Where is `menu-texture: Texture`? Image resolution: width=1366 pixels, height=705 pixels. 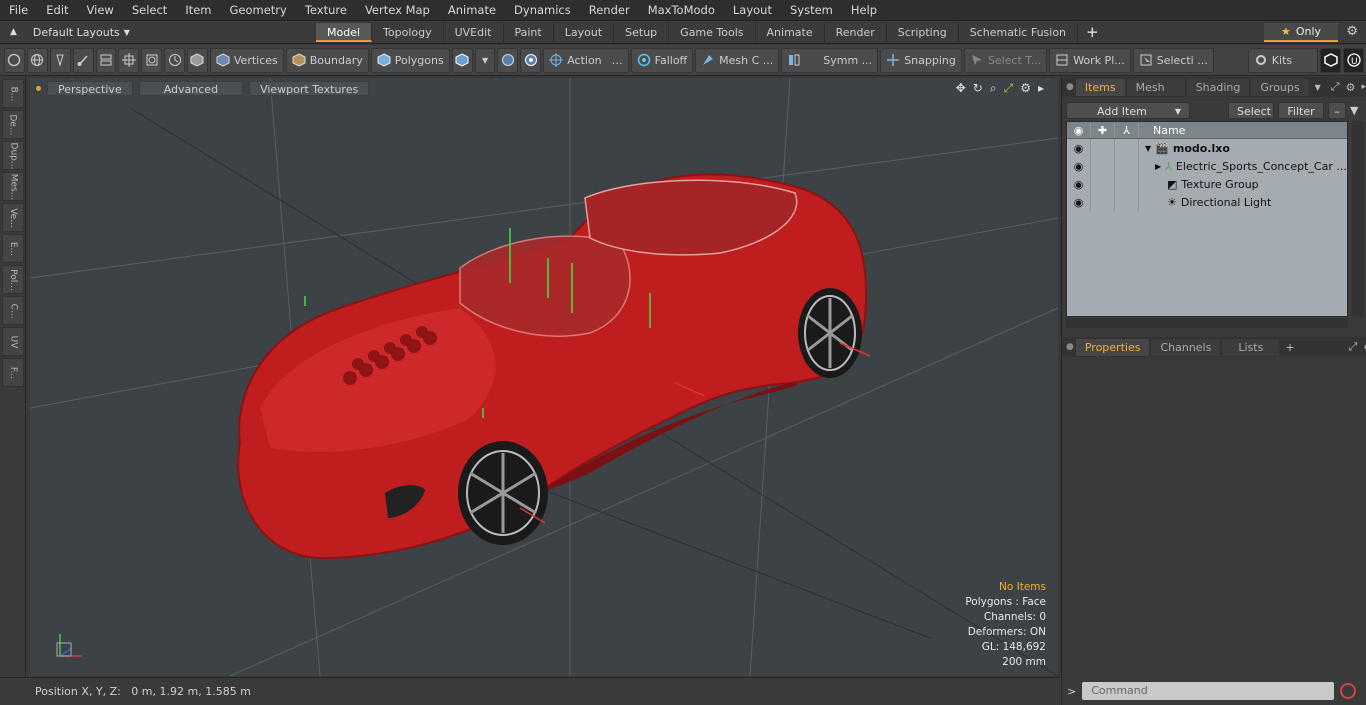
menu-texture: Texture is located at coordinates (326, 10).